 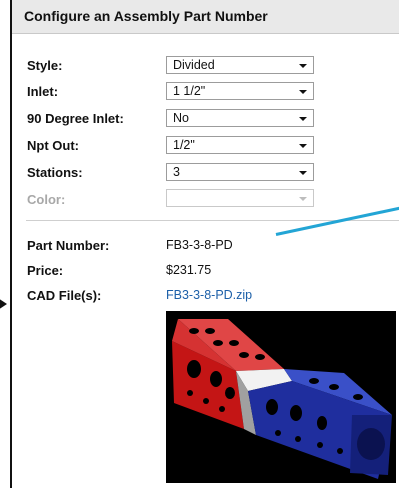 What do you see at coordinates (240, 65) in the screenshot?
I see `style-select: Divided` at bounding box center [240, 65].